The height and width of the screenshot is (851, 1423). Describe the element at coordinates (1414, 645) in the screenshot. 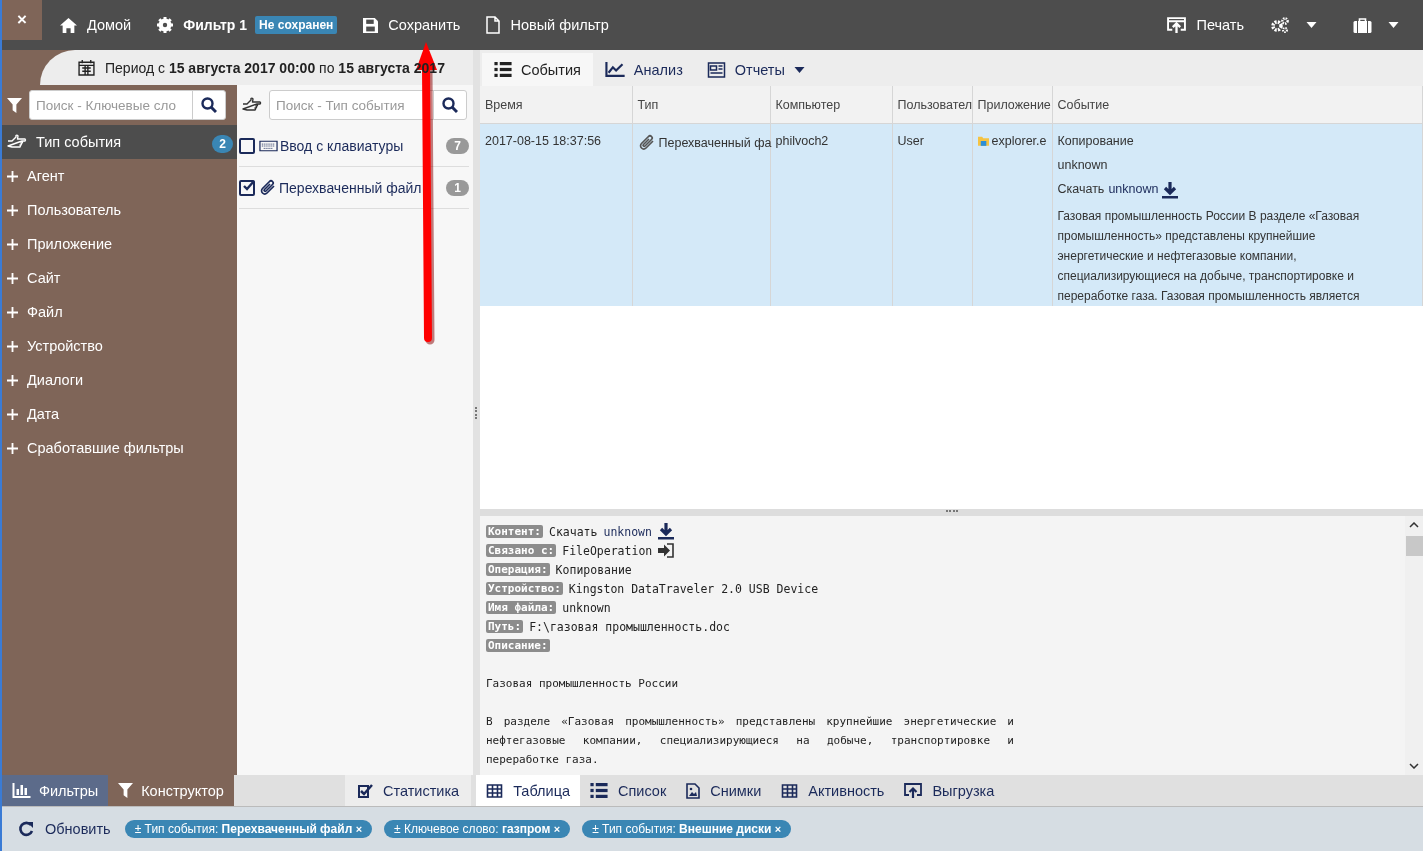

I see `scrollbar` at that location.